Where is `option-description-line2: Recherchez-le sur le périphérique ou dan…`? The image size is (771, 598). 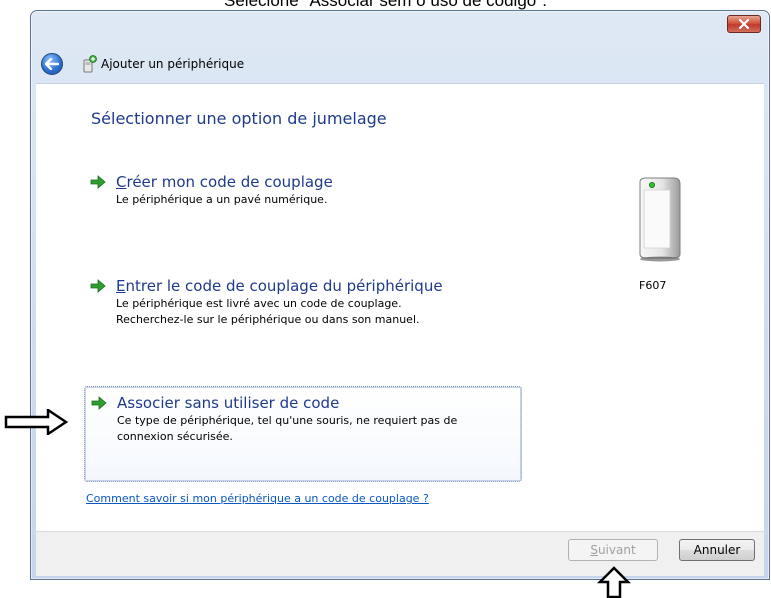
option-description-line2: Recherchez-le sur le périphérique ou dan… is located at coordinates (268, 319).